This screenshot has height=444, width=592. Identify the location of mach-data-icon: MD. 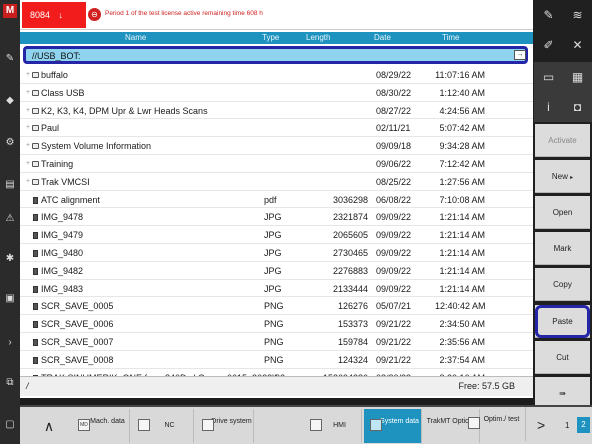
(84, 425).